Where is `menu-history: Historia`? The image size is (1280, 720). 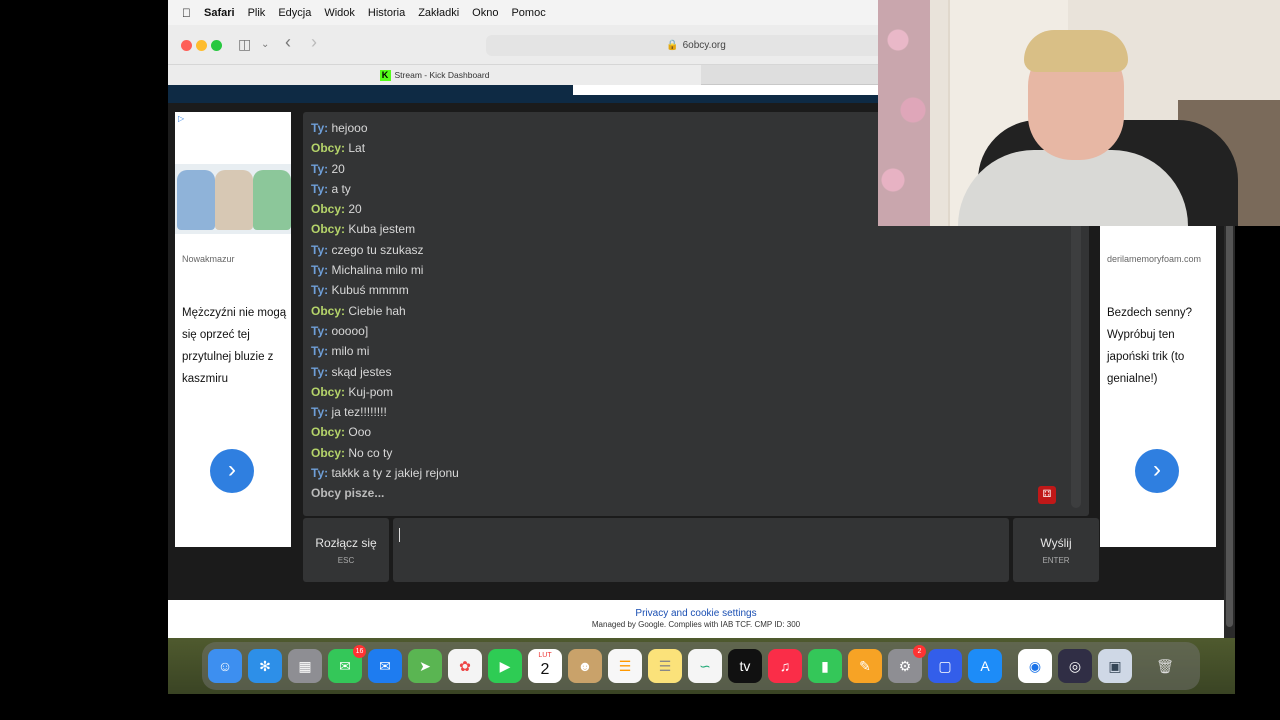
menu-history: Historia is located at coordinates (386, 13).